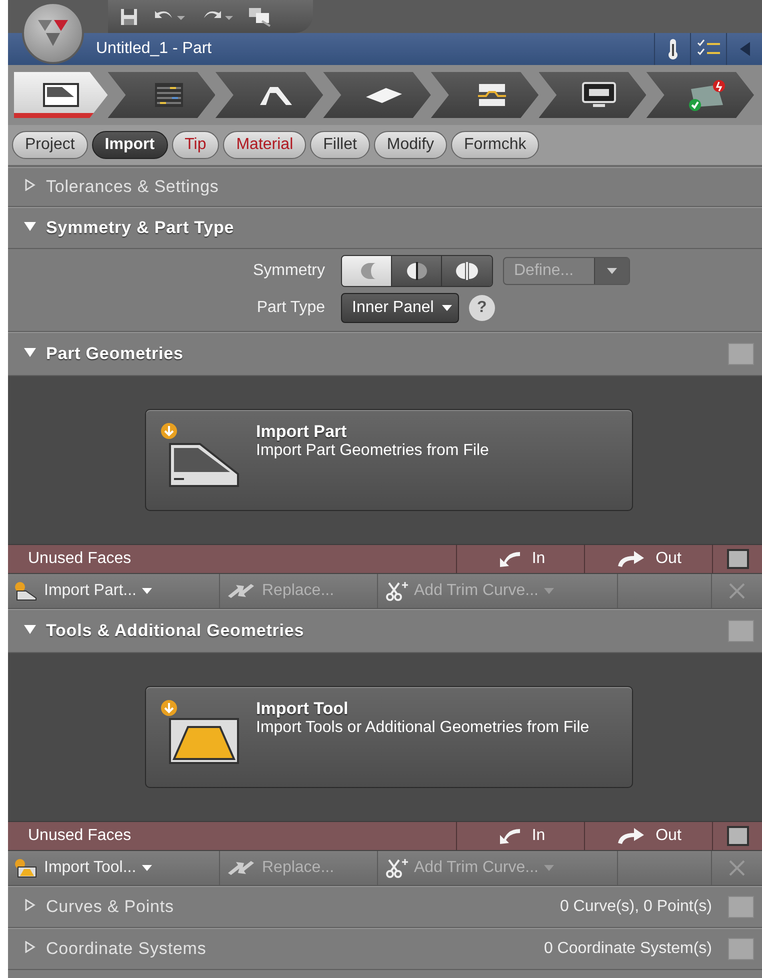 The height and width of the screenshot is (978, 762). What do you see at coordinates (599, 95) in the screenshot?
I see `monitor-icon` at bounding box center [599, 95].